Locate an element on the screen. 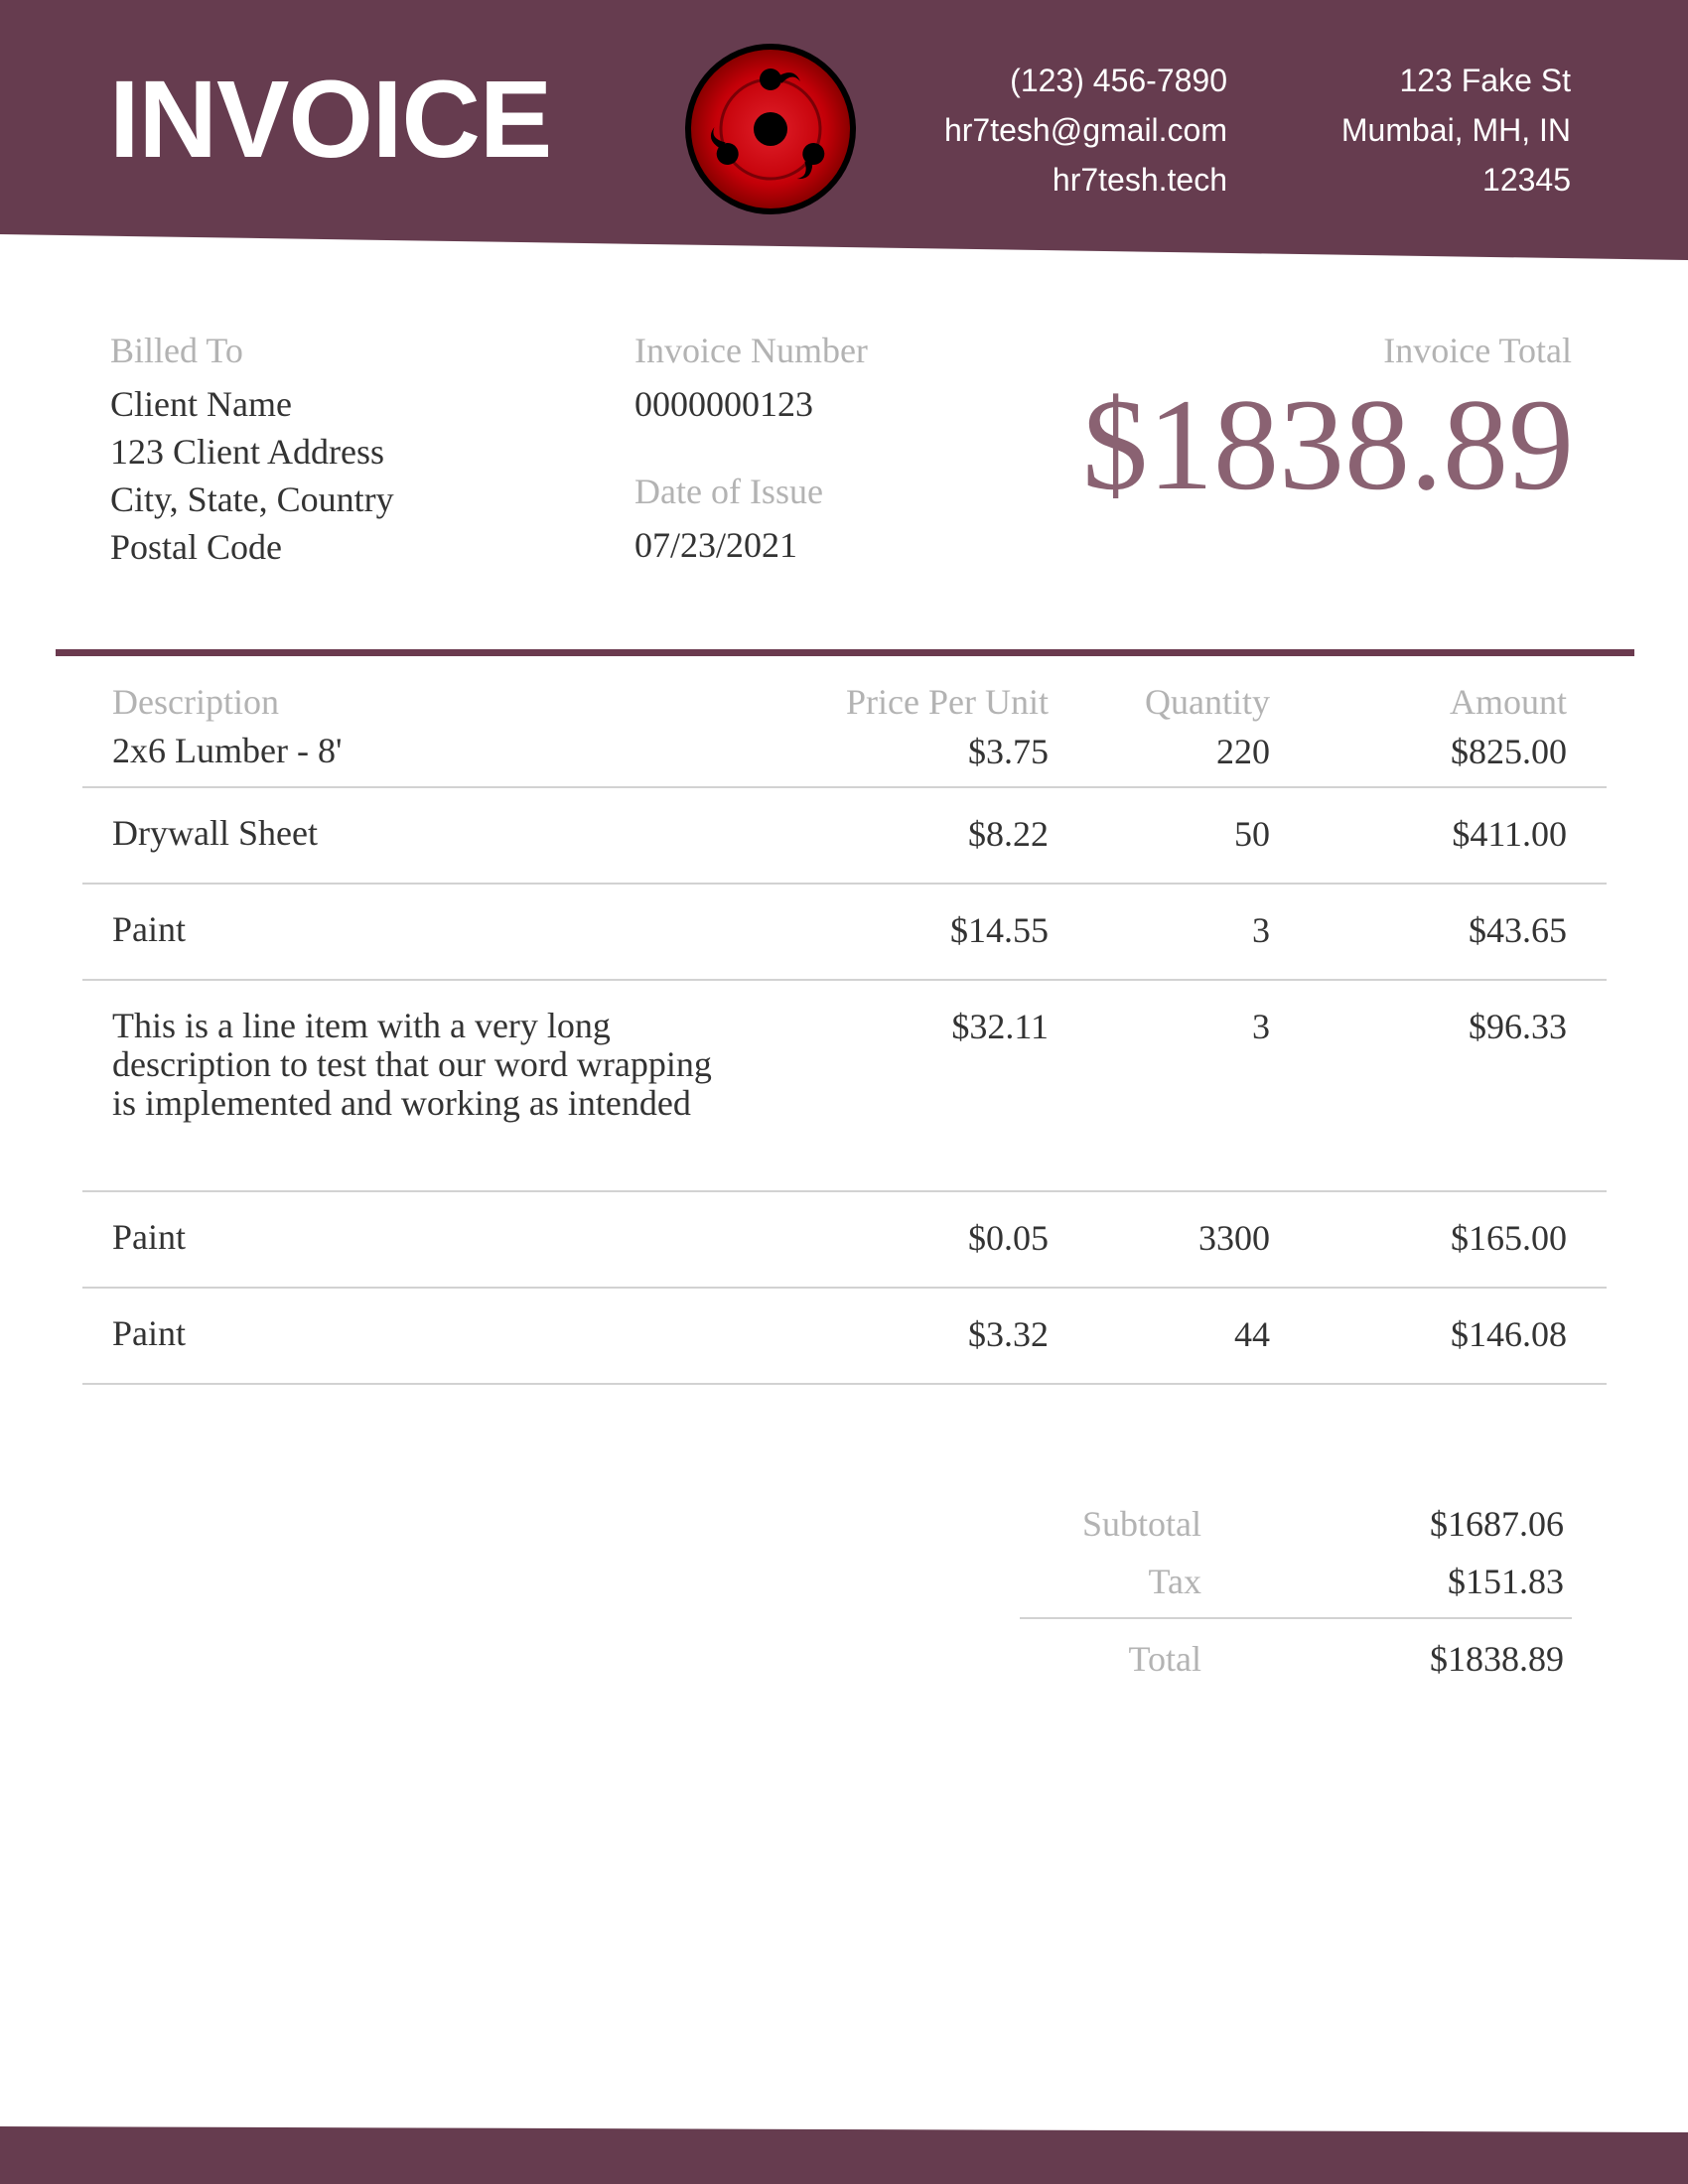 The height and width of the screenshot is (2184, 1688). item-amount: $96.33 is located at coordinates (1518, 1026).